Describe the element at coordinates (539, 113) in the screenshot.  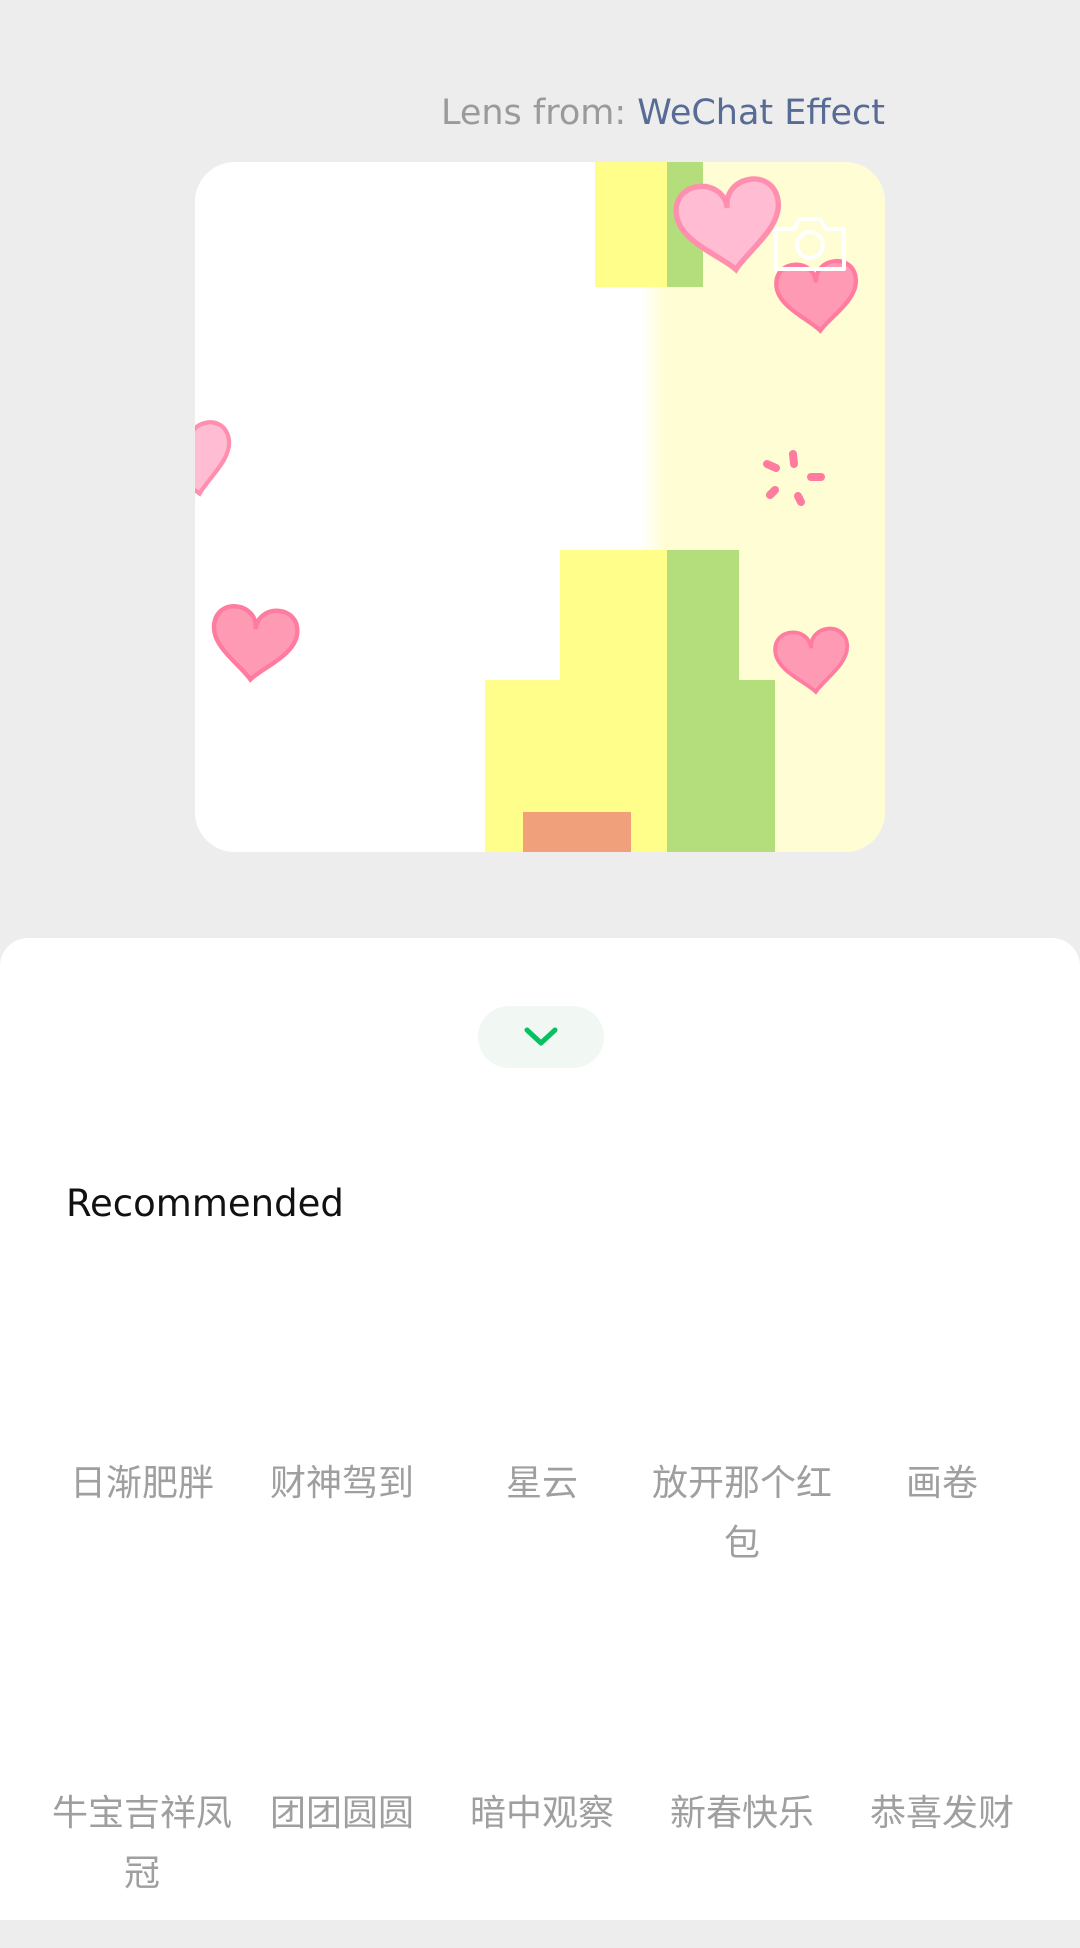
I see `lens-source-prefix: Lens from:` at that location.